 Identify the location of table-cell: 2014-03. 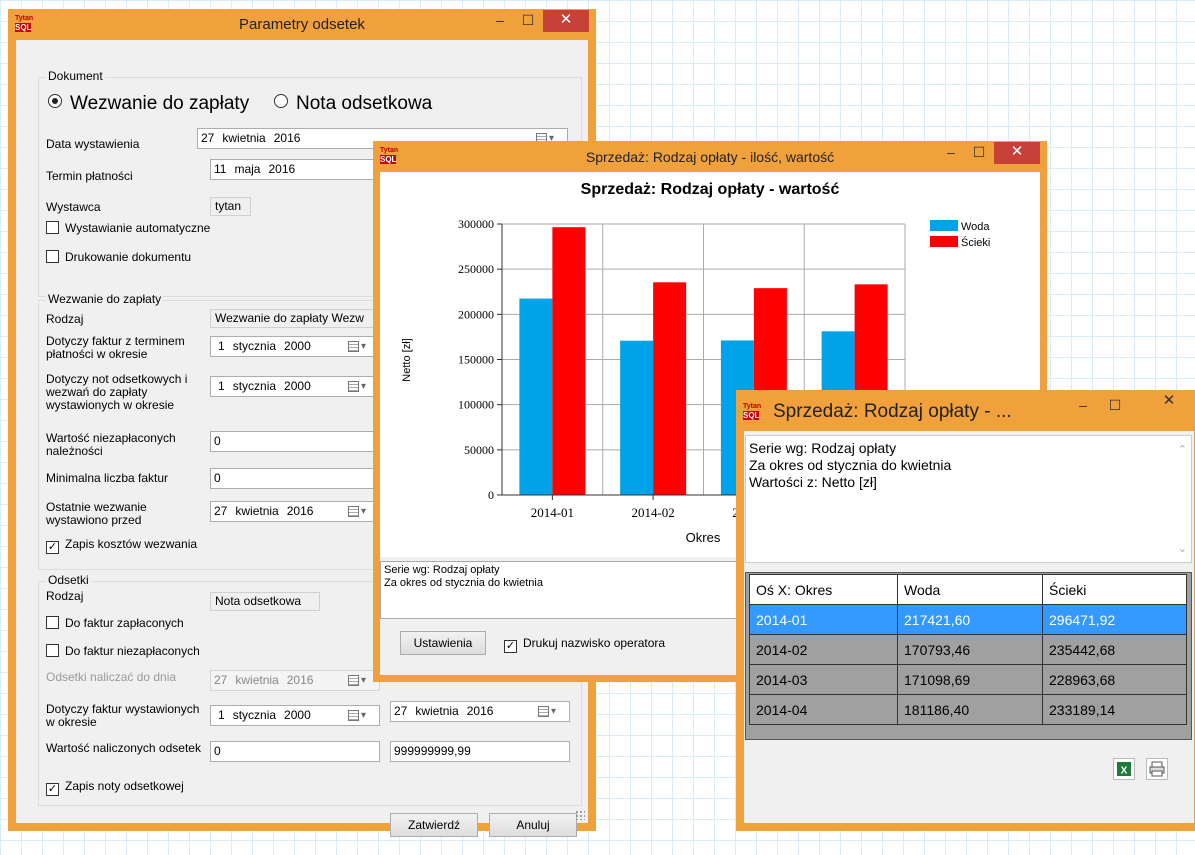
(823, 679).